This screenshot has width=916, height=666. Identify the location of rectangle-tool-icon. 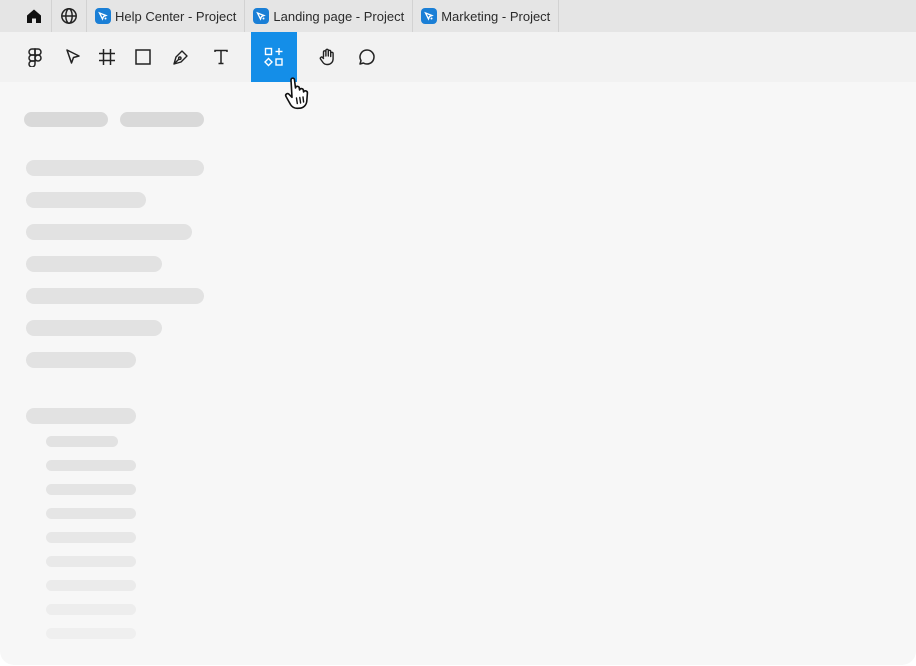
(143, 57).